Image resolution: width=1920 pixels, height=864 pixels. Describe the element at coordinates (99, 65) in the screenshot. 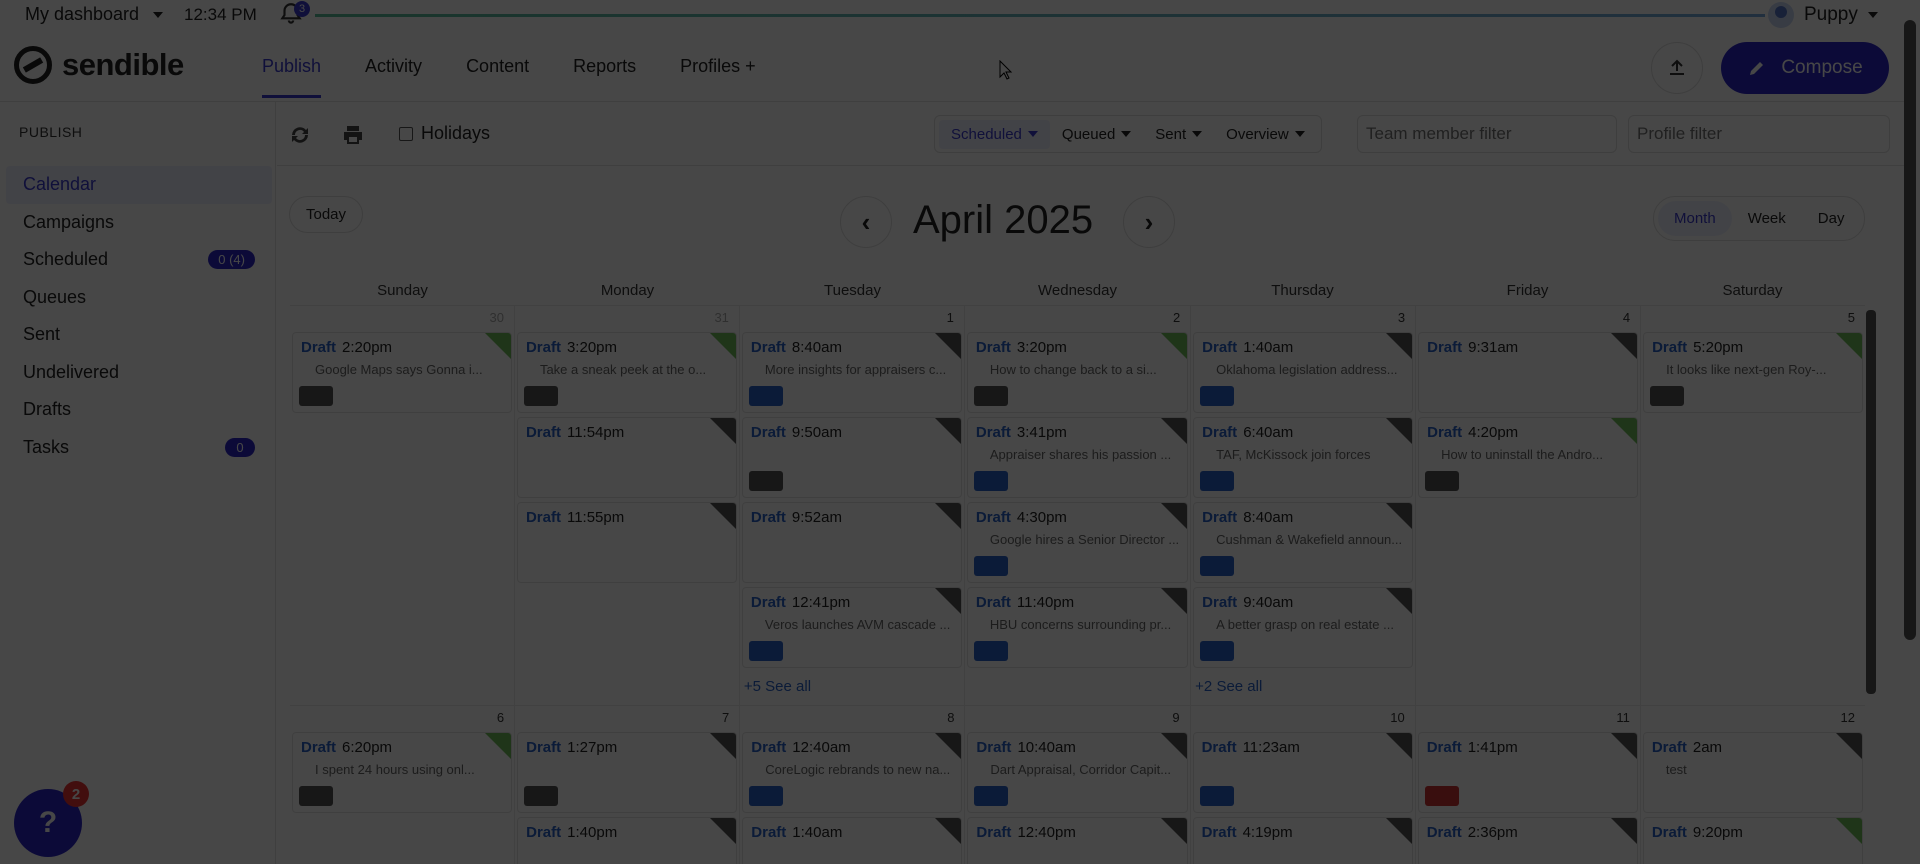

I see `sendible-logo: sendible` at that location.